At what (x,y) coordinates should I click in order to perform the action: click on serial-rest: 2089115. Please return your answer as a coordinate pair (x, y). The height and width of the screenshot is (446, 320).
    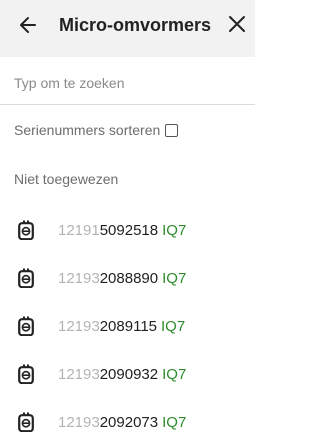
    Looking at the image, I should click on (128, 326).